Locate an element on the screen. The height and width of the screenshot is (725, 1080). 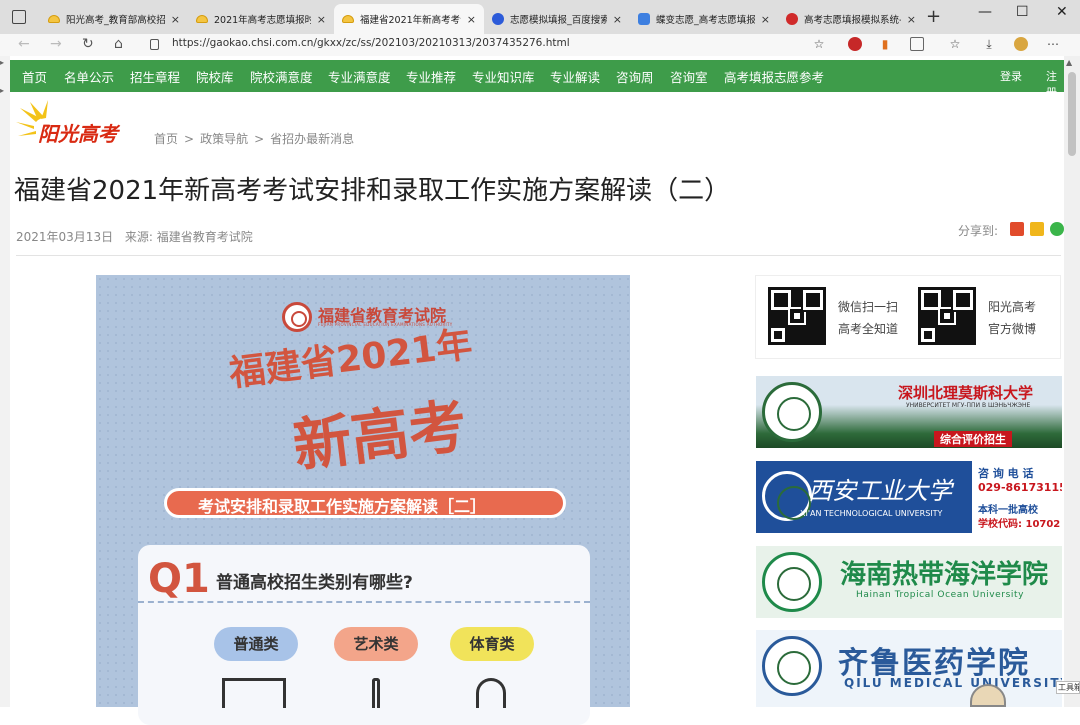
poster-category-art: 艺术类 is located at coordinates (376, 644).